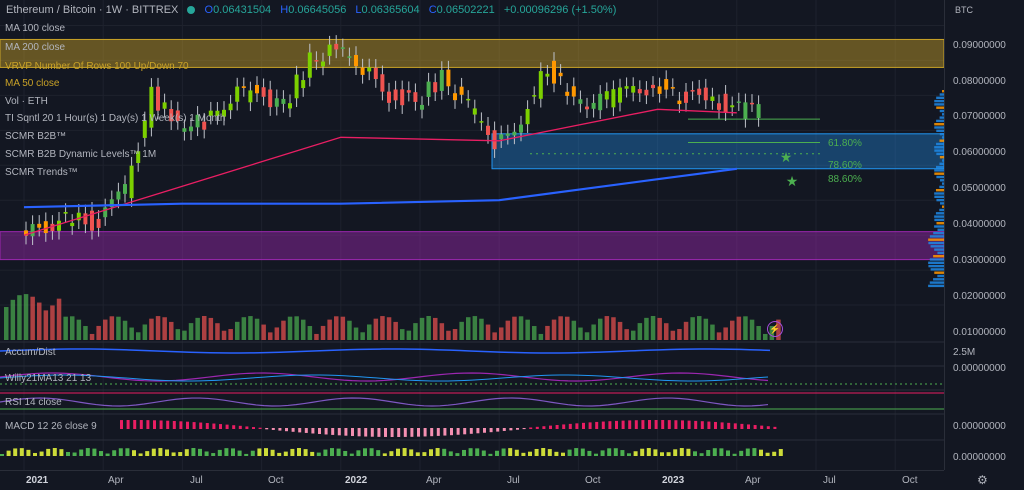  I want to click on legend-ma200: MA 200 close, so click(35, 47).